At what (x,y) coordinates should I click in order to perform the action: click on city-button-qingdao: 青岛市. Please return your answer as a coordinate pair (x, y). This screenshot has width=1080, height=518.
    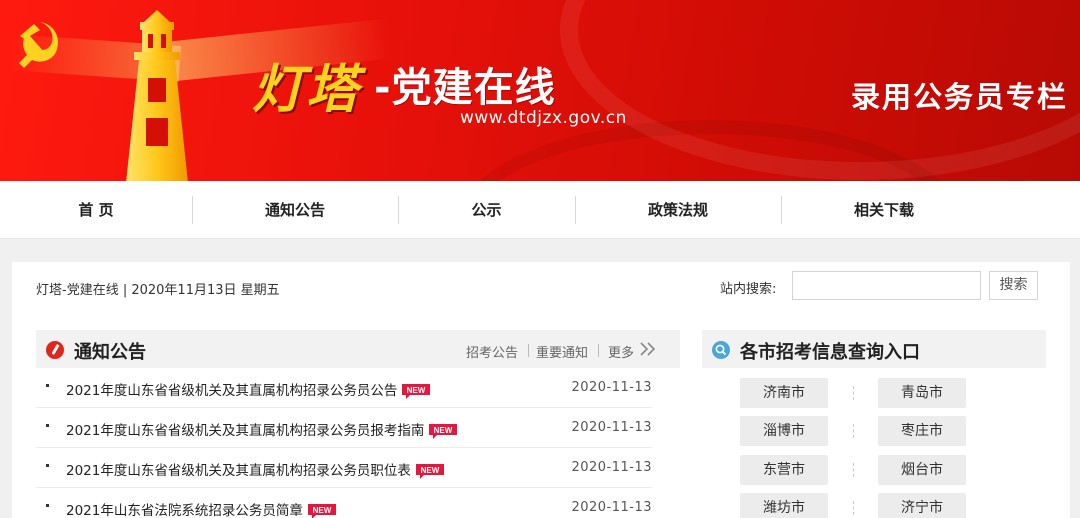
    Looking at the image, I should click on (922, 393).